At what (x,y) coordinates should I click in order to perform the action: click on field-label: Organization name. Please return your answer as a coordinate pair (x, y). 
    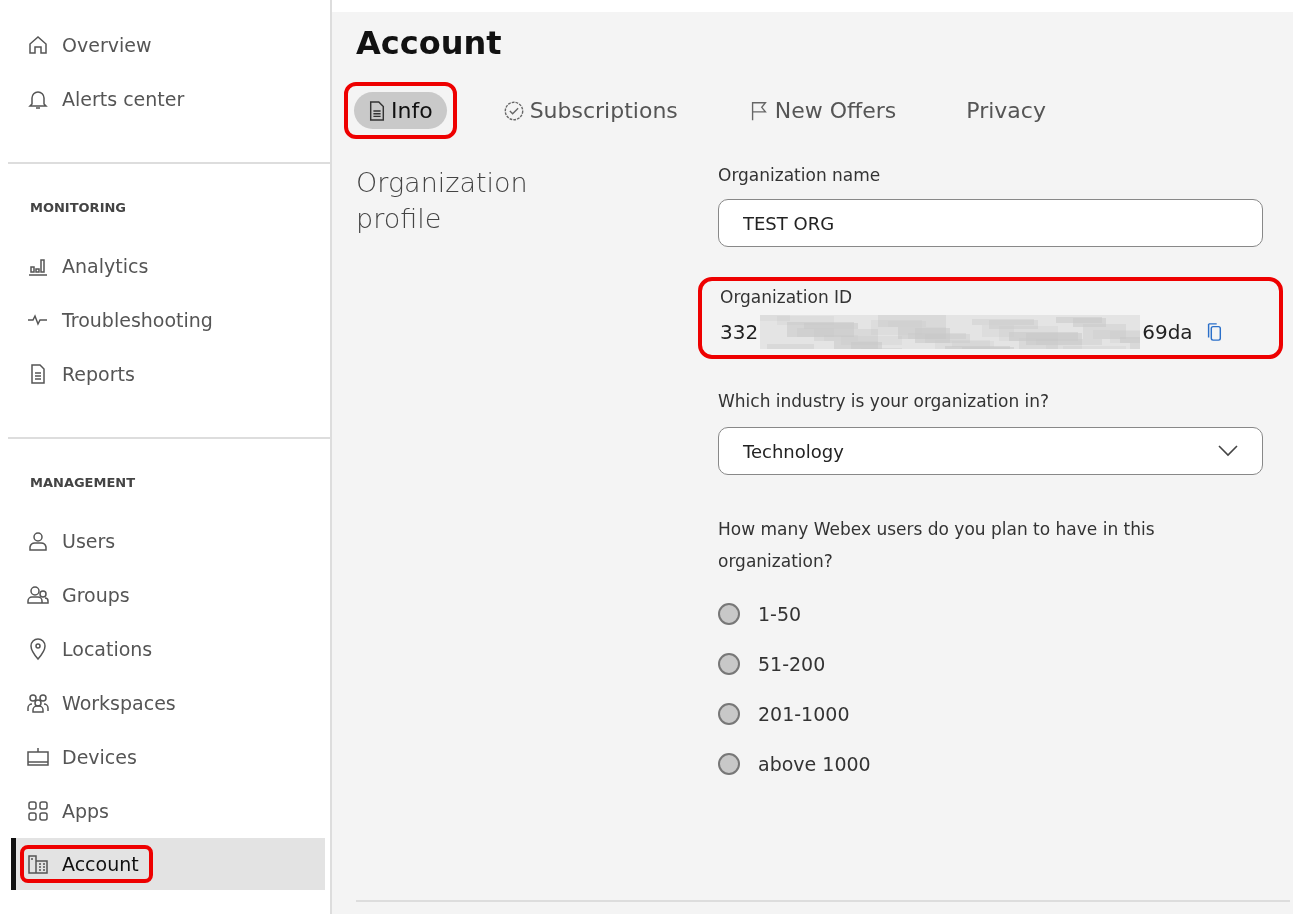
    Looking at the image, I should click on (800, 175).